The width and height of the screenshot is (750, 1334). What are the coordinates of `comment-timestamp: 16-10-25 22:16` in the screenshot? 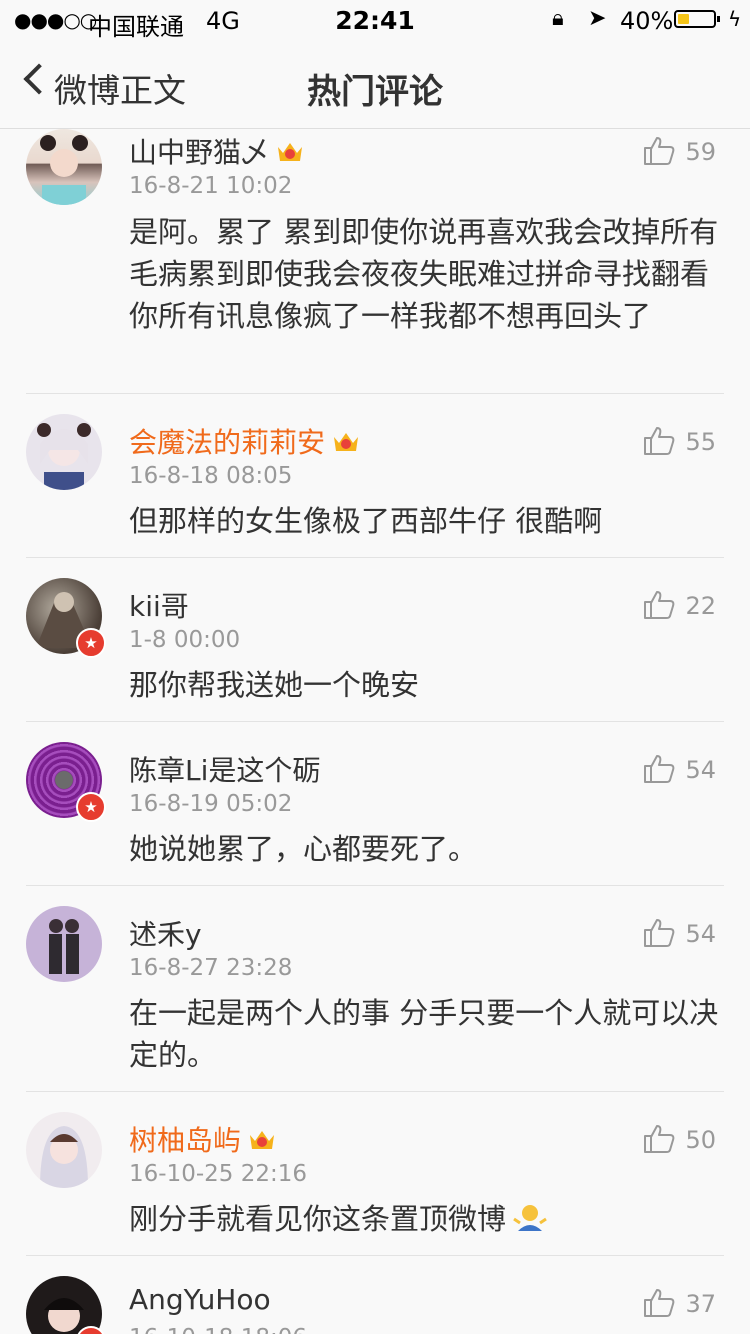 It's located at (218, 1174).